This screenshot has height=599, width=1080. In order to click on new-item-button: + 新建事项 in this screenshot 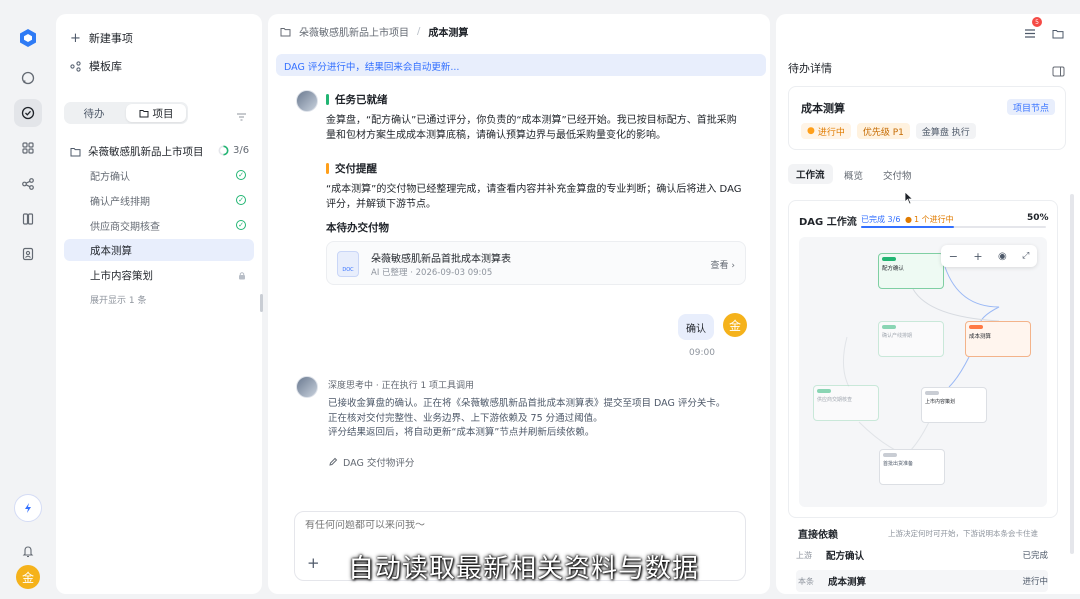, I will do `click(101, 38)`.